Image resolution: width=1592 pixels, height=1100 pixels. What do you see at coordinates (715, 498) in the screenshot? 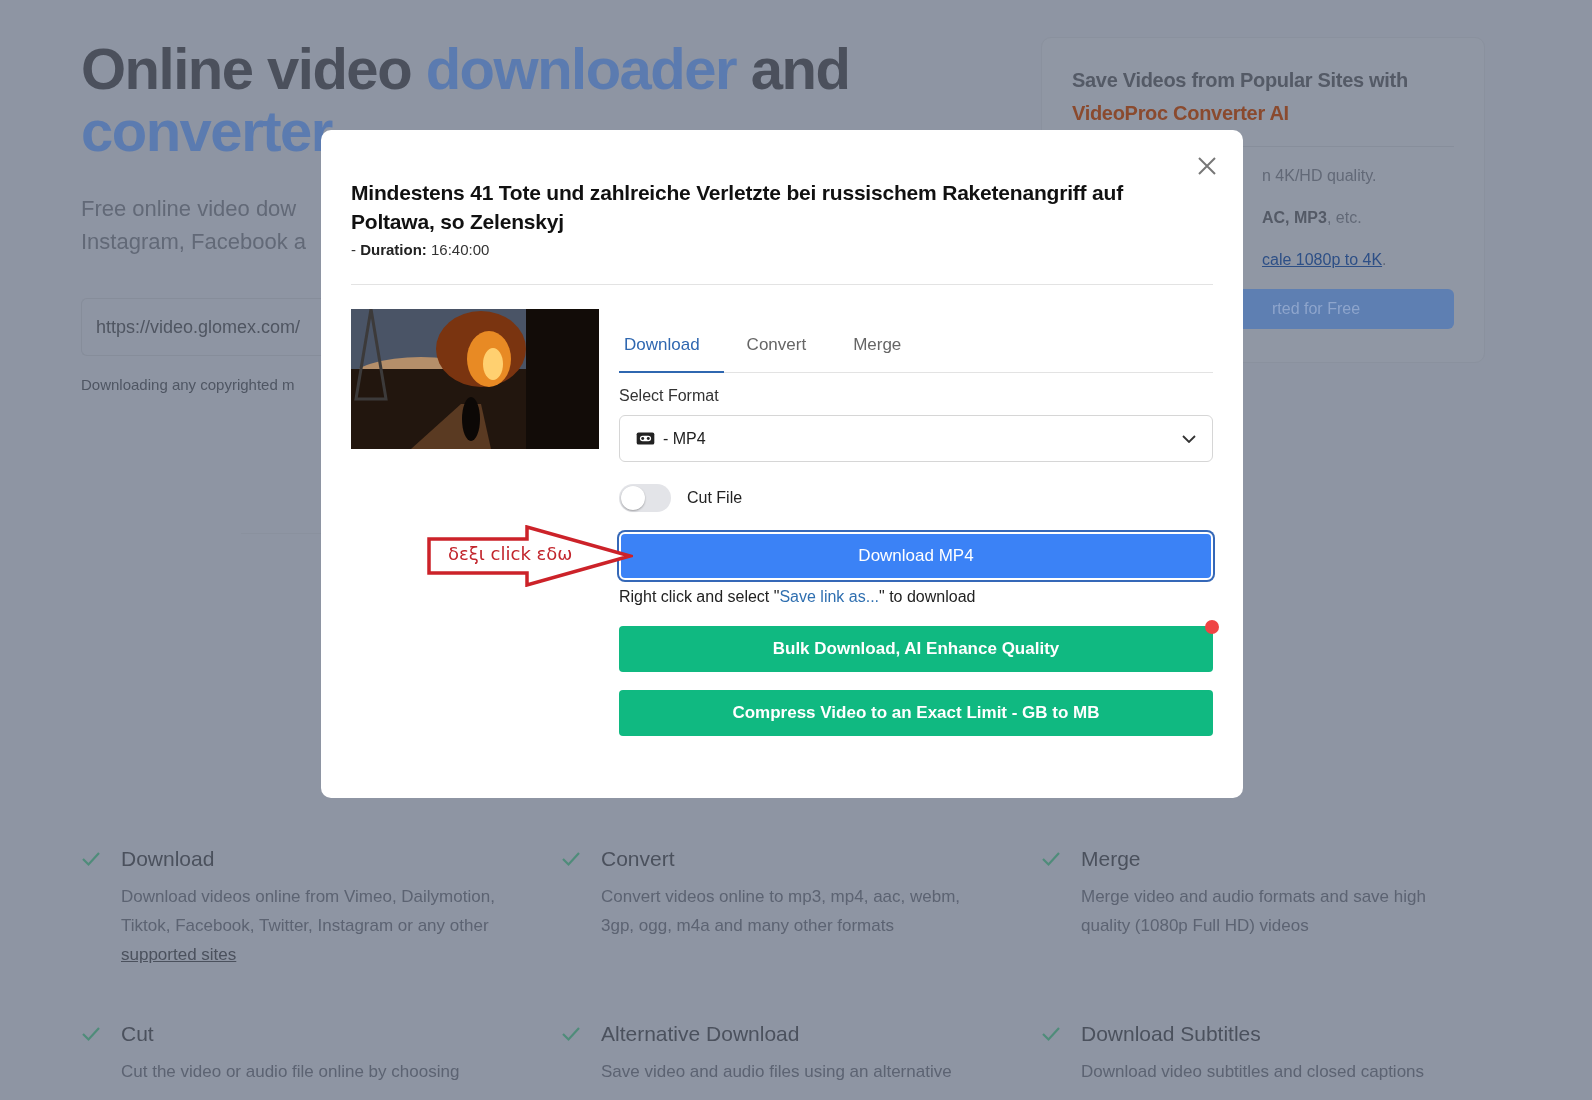
I see `toggle-label: Cut File` at bounding box center [715, 498].